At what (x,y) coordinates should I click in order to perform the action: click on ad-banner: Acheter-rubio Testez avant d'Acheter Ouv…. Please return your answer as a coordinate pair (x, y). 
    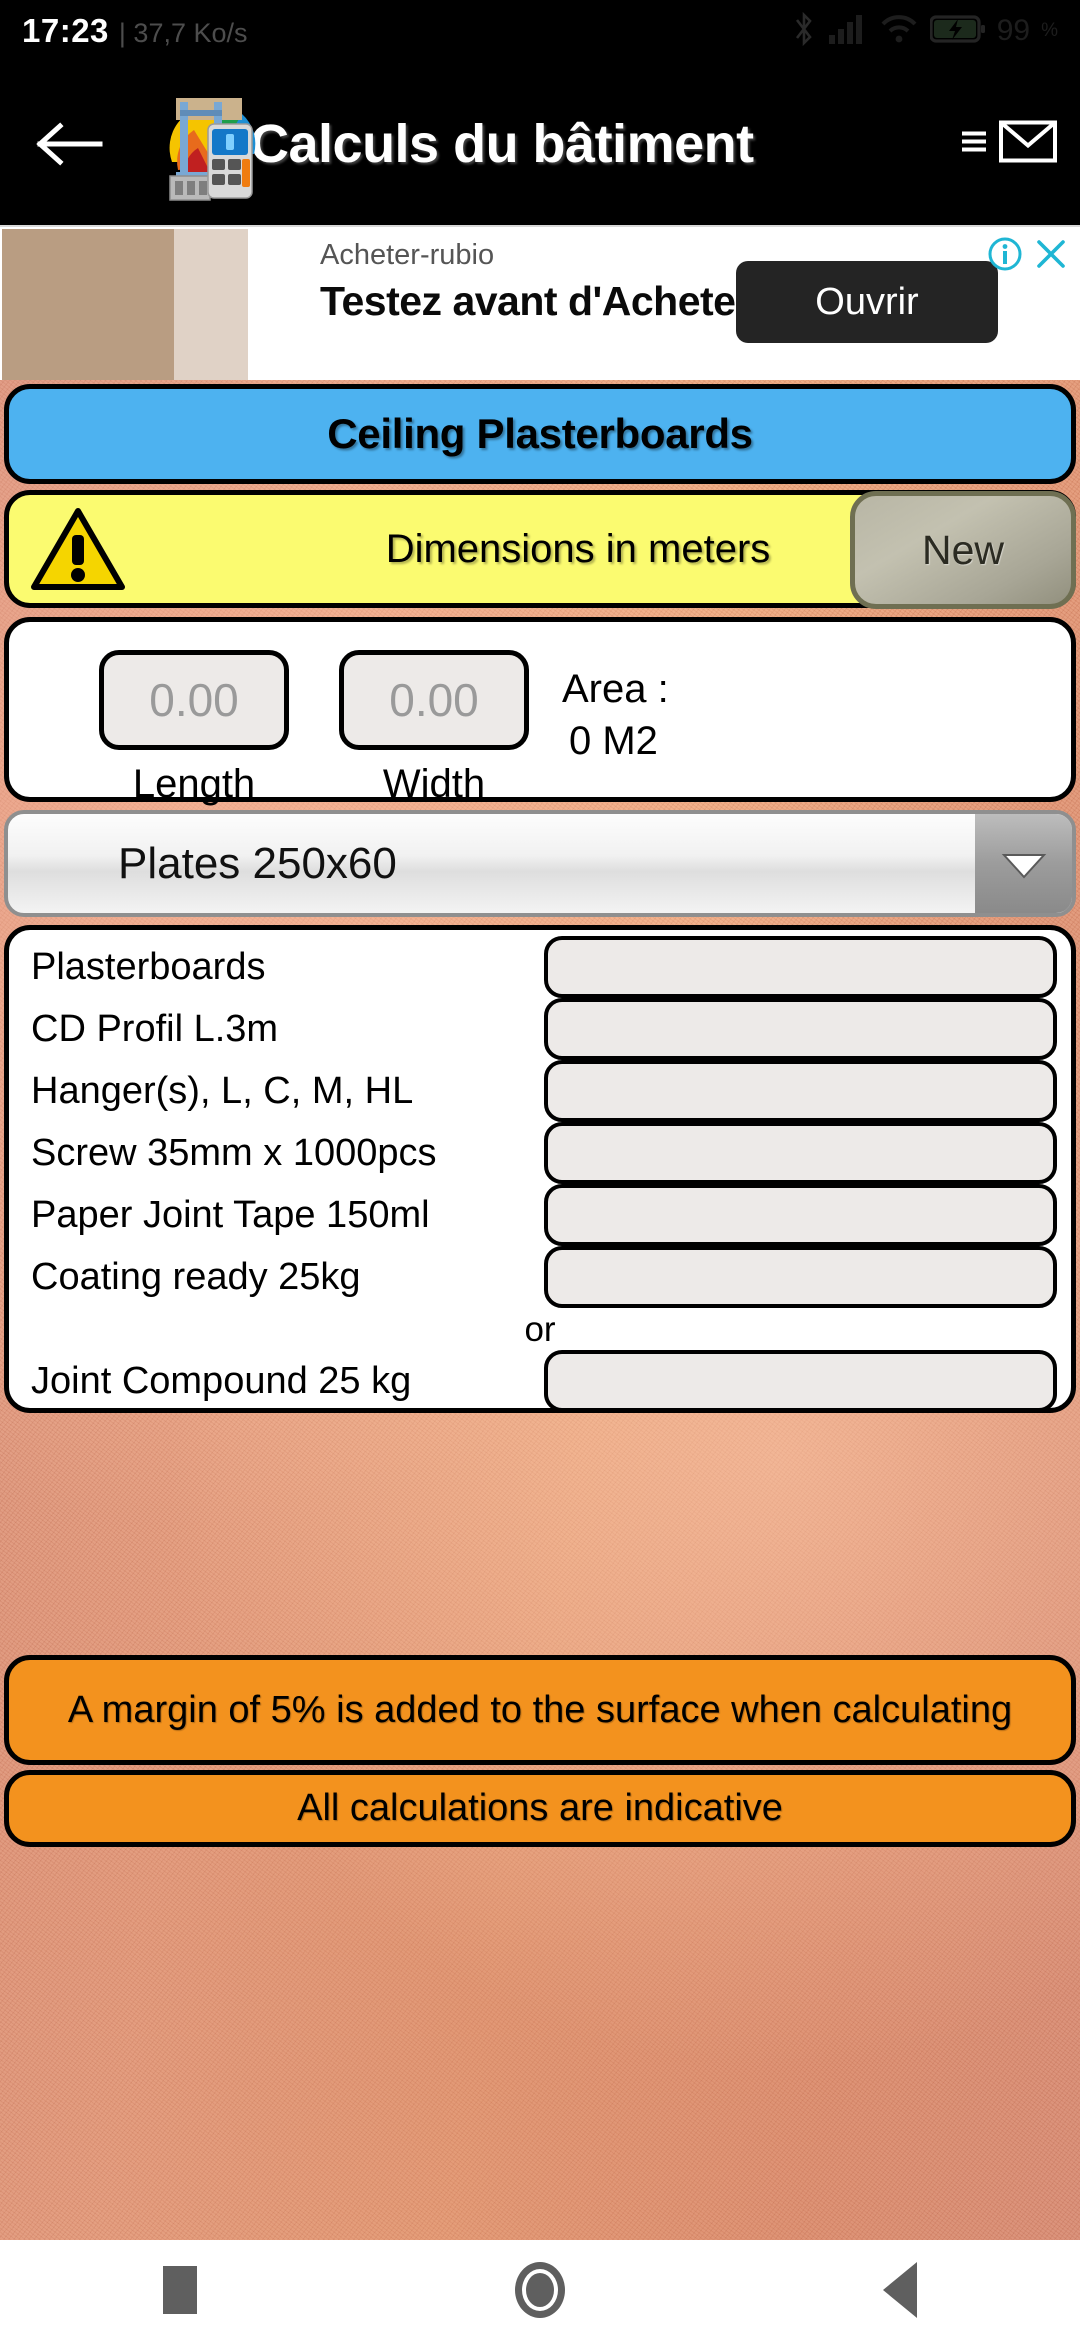
    Looking at the image, I should click on (540, 302).